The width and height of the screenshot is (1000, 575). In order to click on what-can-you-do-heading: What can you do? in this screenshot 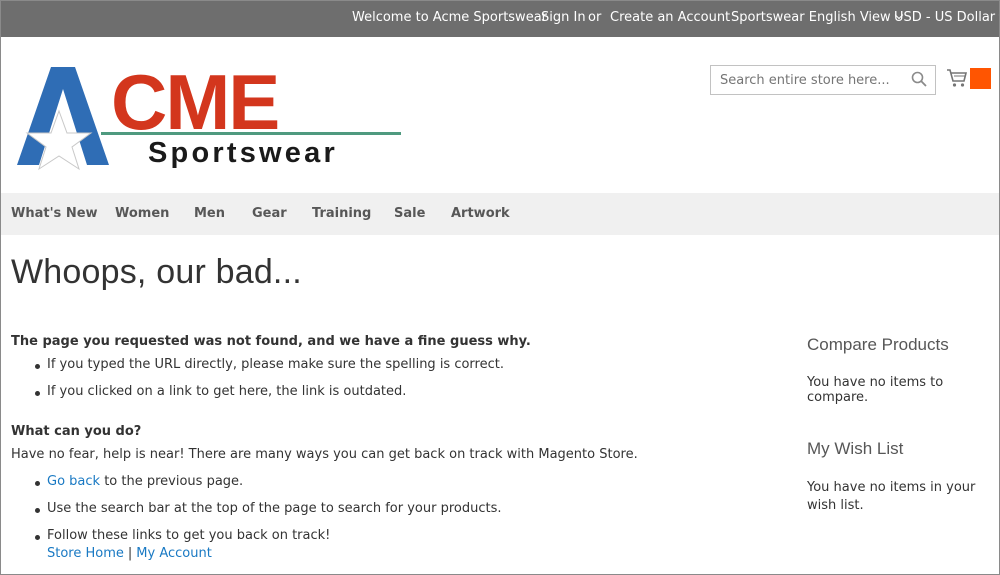, I will do `click(76, 431)`.